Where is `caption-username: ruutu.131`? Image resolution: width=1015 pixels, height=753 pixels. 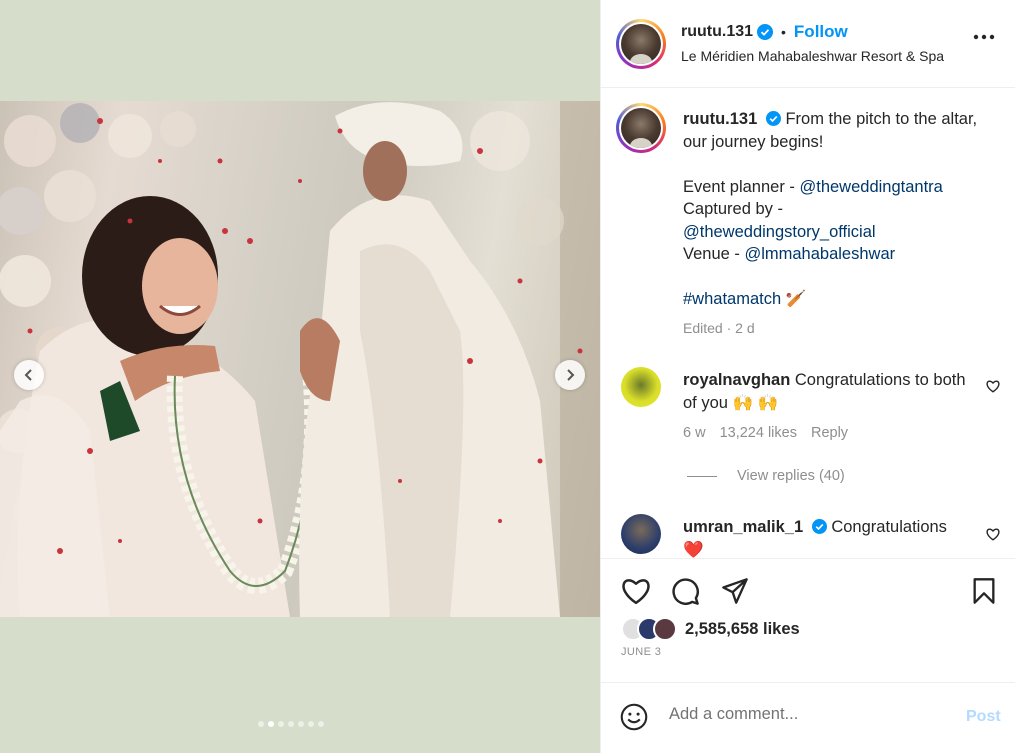
caption-username: ruutu.131 is located at coordinates (720, 119).